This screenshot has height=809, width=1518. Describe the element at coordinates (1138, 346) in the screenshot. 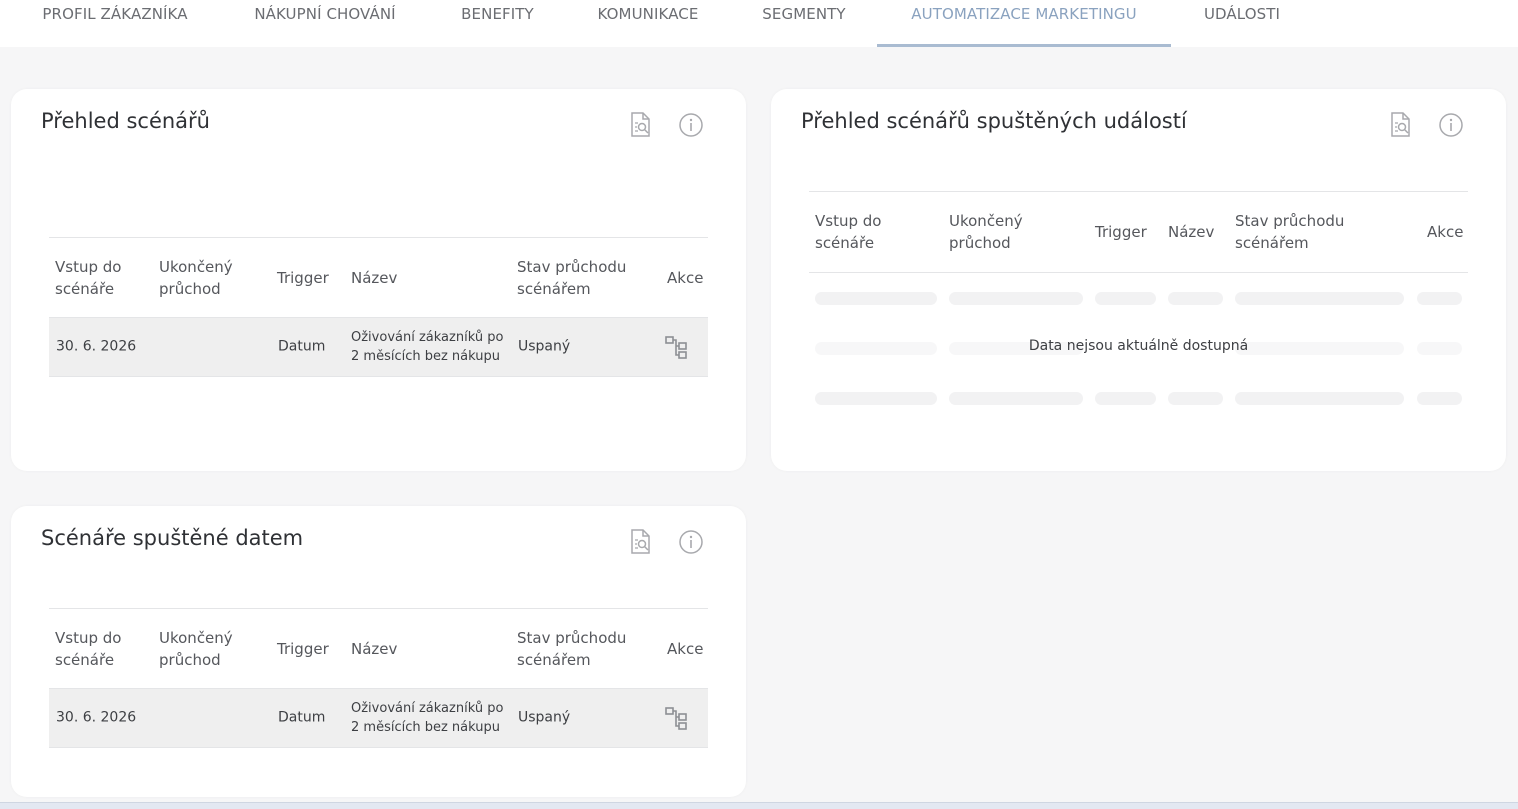

I see `no-data-message: Data nejsou aktuálně dostupná` at that location.